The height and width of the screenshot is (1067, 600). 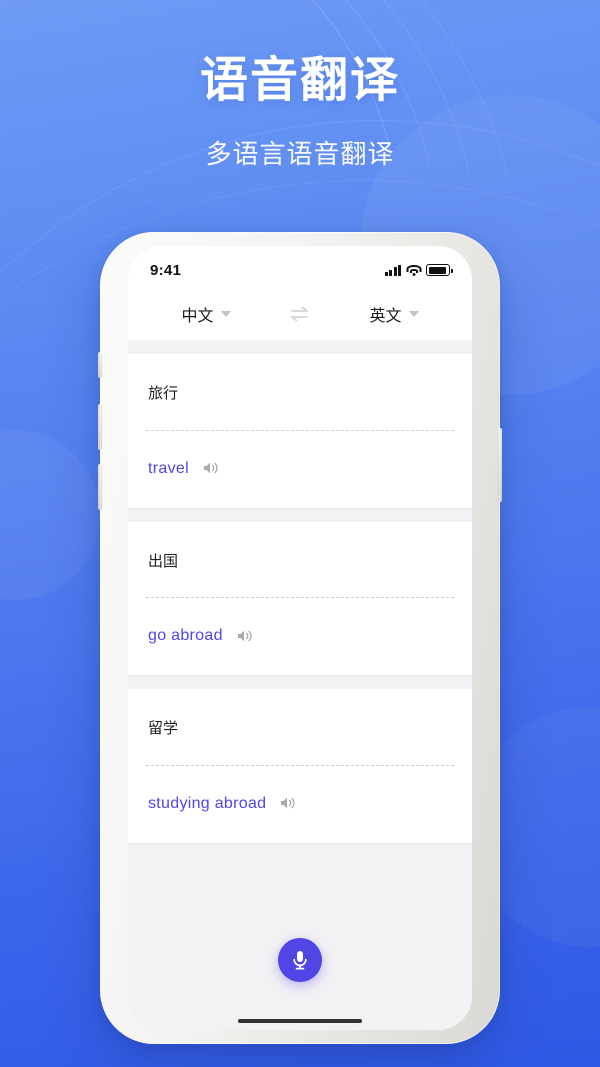 I want to click on power-button, so click(x=500, y=465).